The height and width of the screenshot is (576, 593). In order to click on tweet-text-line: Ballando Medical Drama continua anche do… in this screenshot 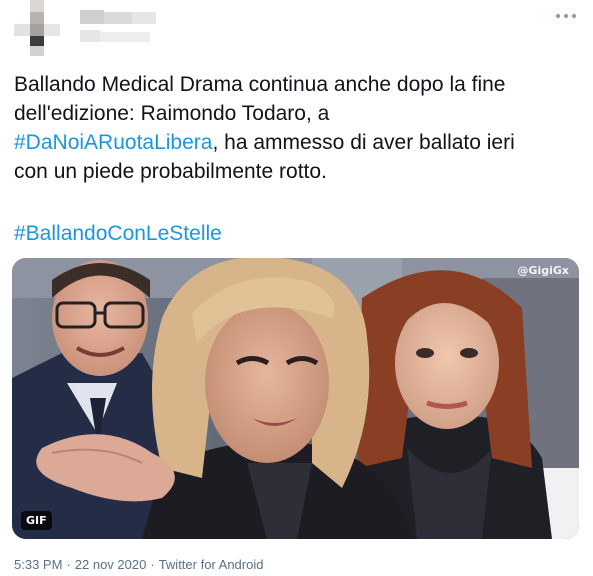, I will do `click(260, 84)`.